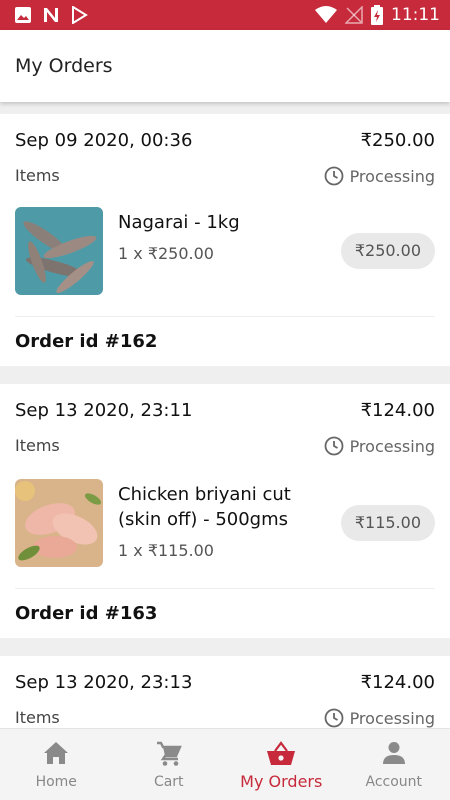  What do you see at coordinates (225, 15) in the screenshot?
I see `status-bar: 11:11` at bounding box center [225, 15].